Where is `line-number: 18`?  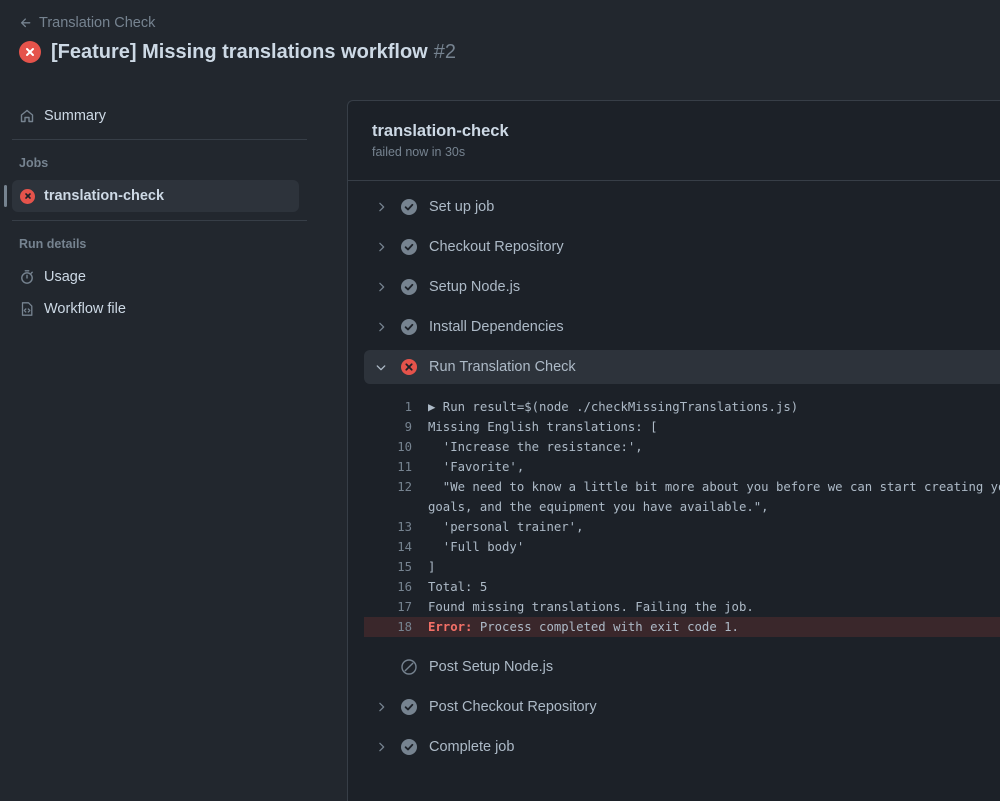 line-number: 18 is located at coordinates (388, 627).